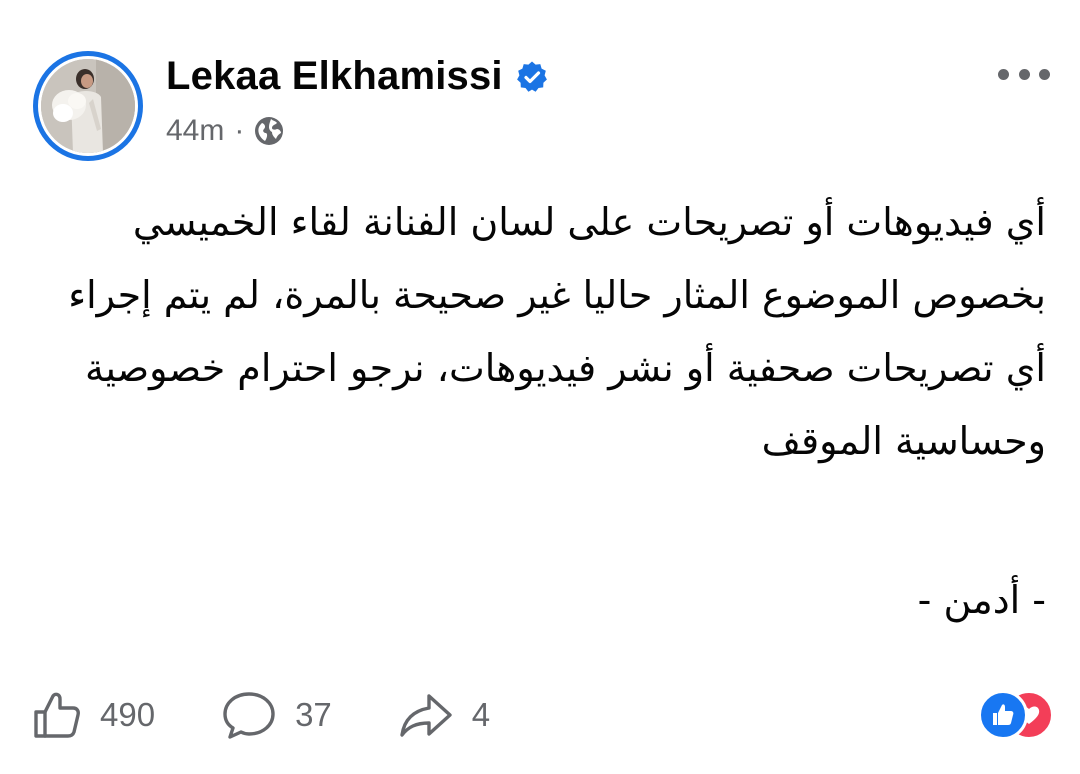  I want to click on post-actions: 490 37 4, so click(261, 715).